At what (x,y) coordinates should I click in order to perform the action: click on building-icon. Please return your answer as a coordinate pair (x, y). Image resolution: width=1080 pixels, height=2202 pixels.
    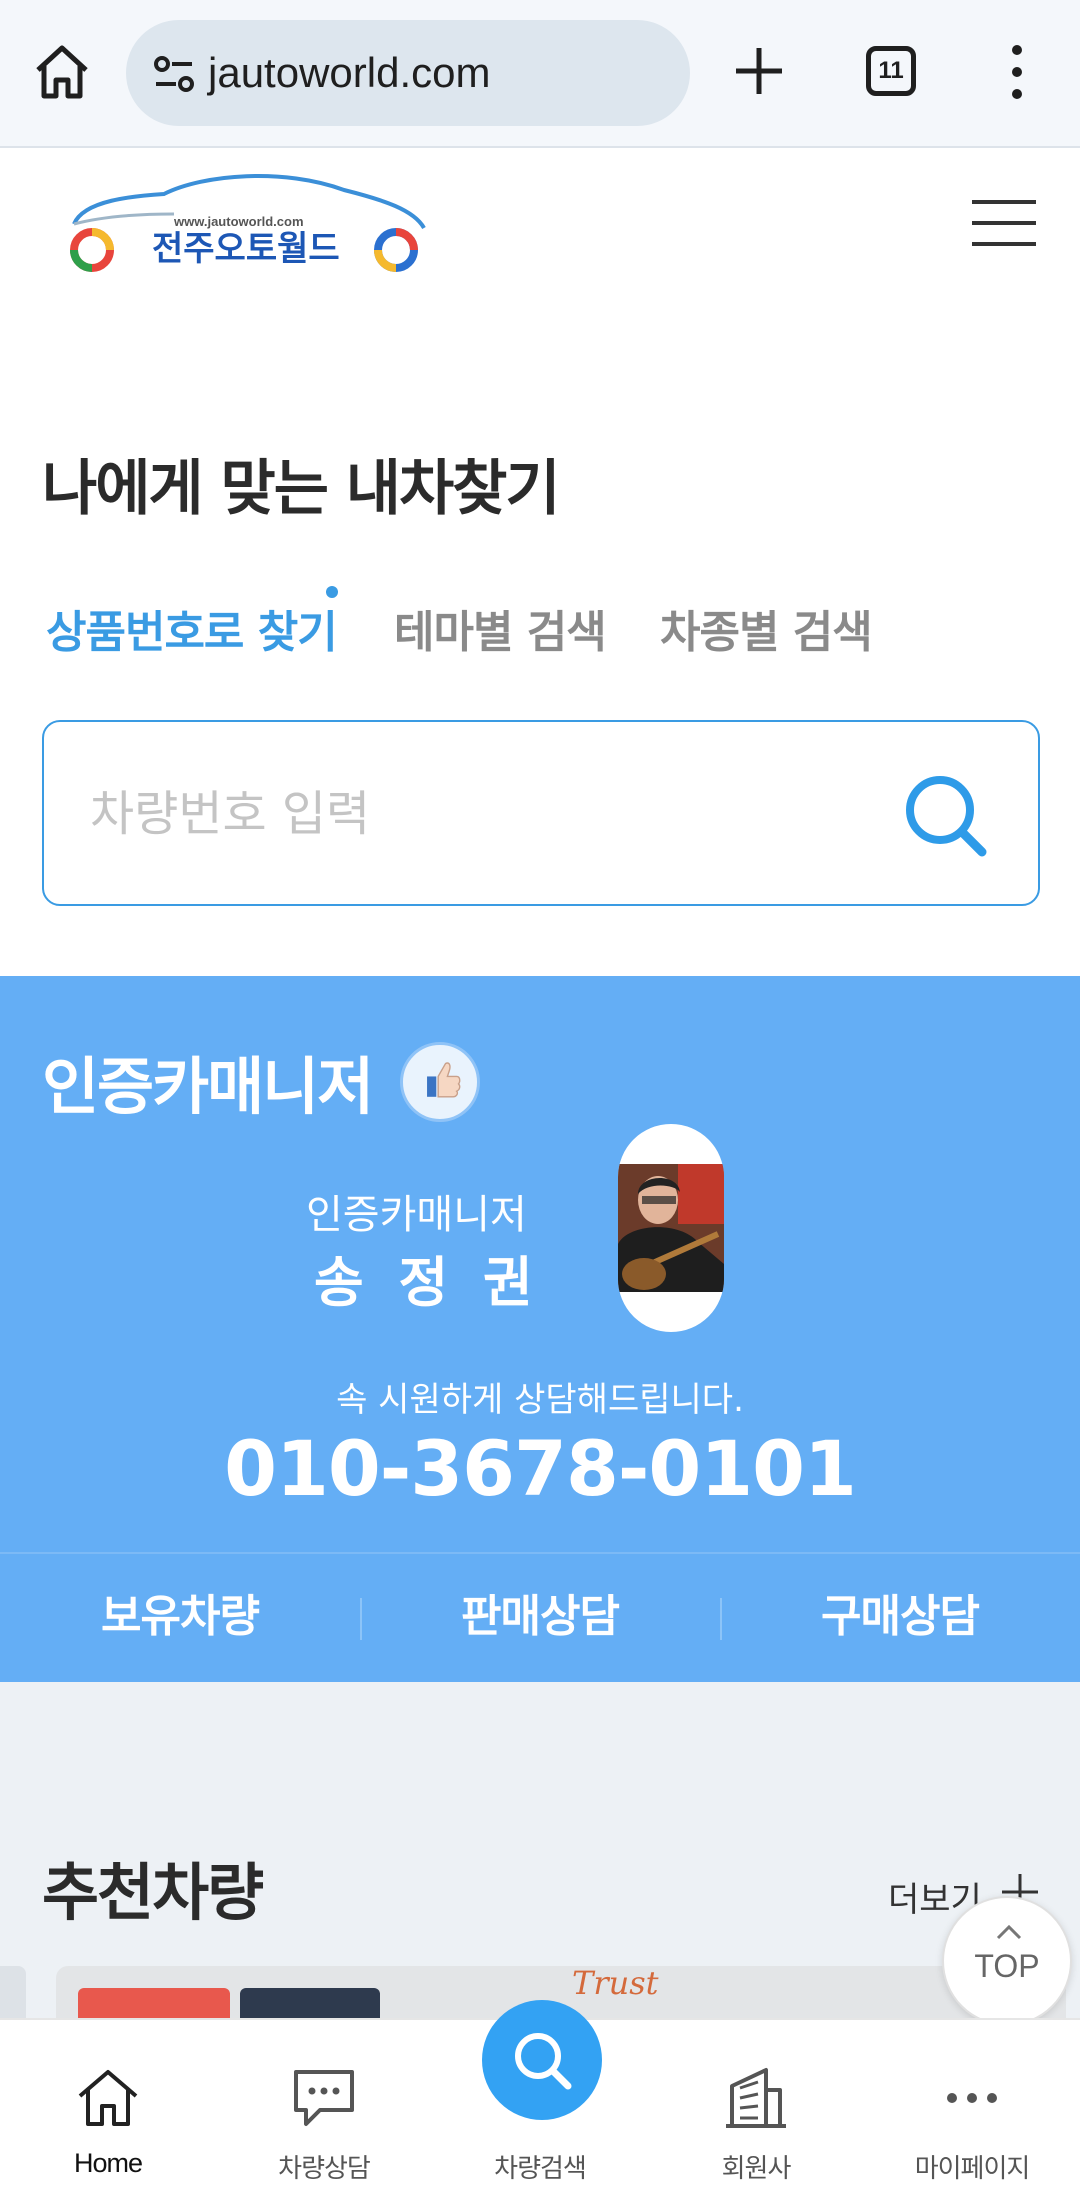
    Looking at the image, I should click on (756, 2098).